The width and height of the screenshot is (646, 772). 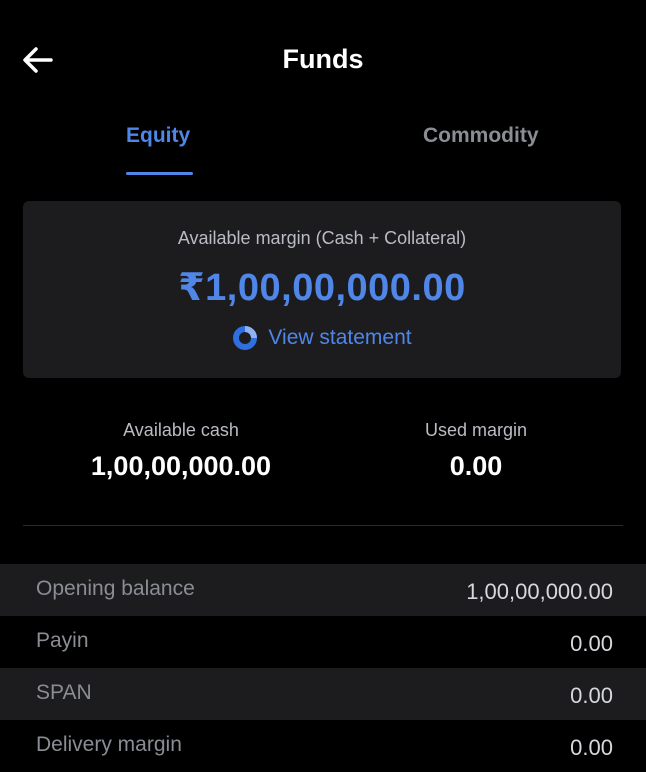 I want to click on available-cash-stat: Available cash 1,00,00,000.00, so click(x=181, y=451).